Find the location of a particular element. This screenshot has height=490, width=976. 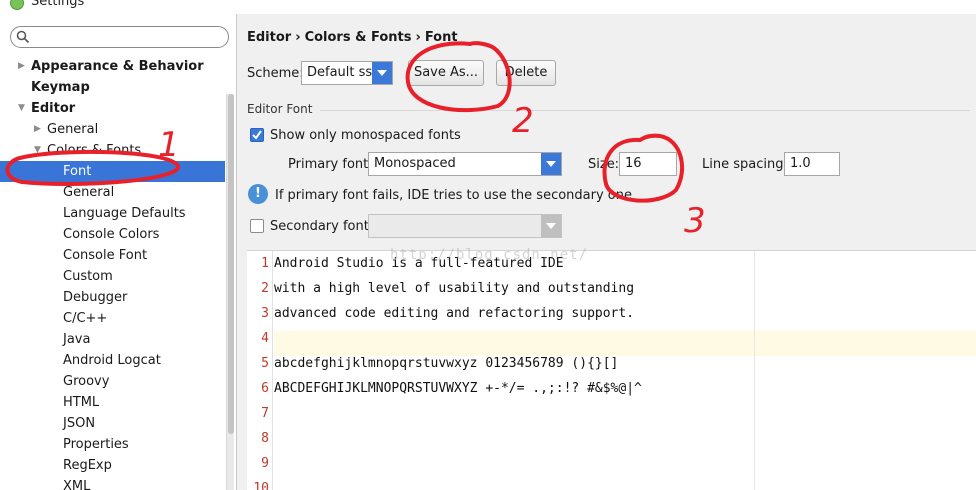

breadcrumb: Editor › Colors & Fonts › Font is located at coordinates (352, 37).